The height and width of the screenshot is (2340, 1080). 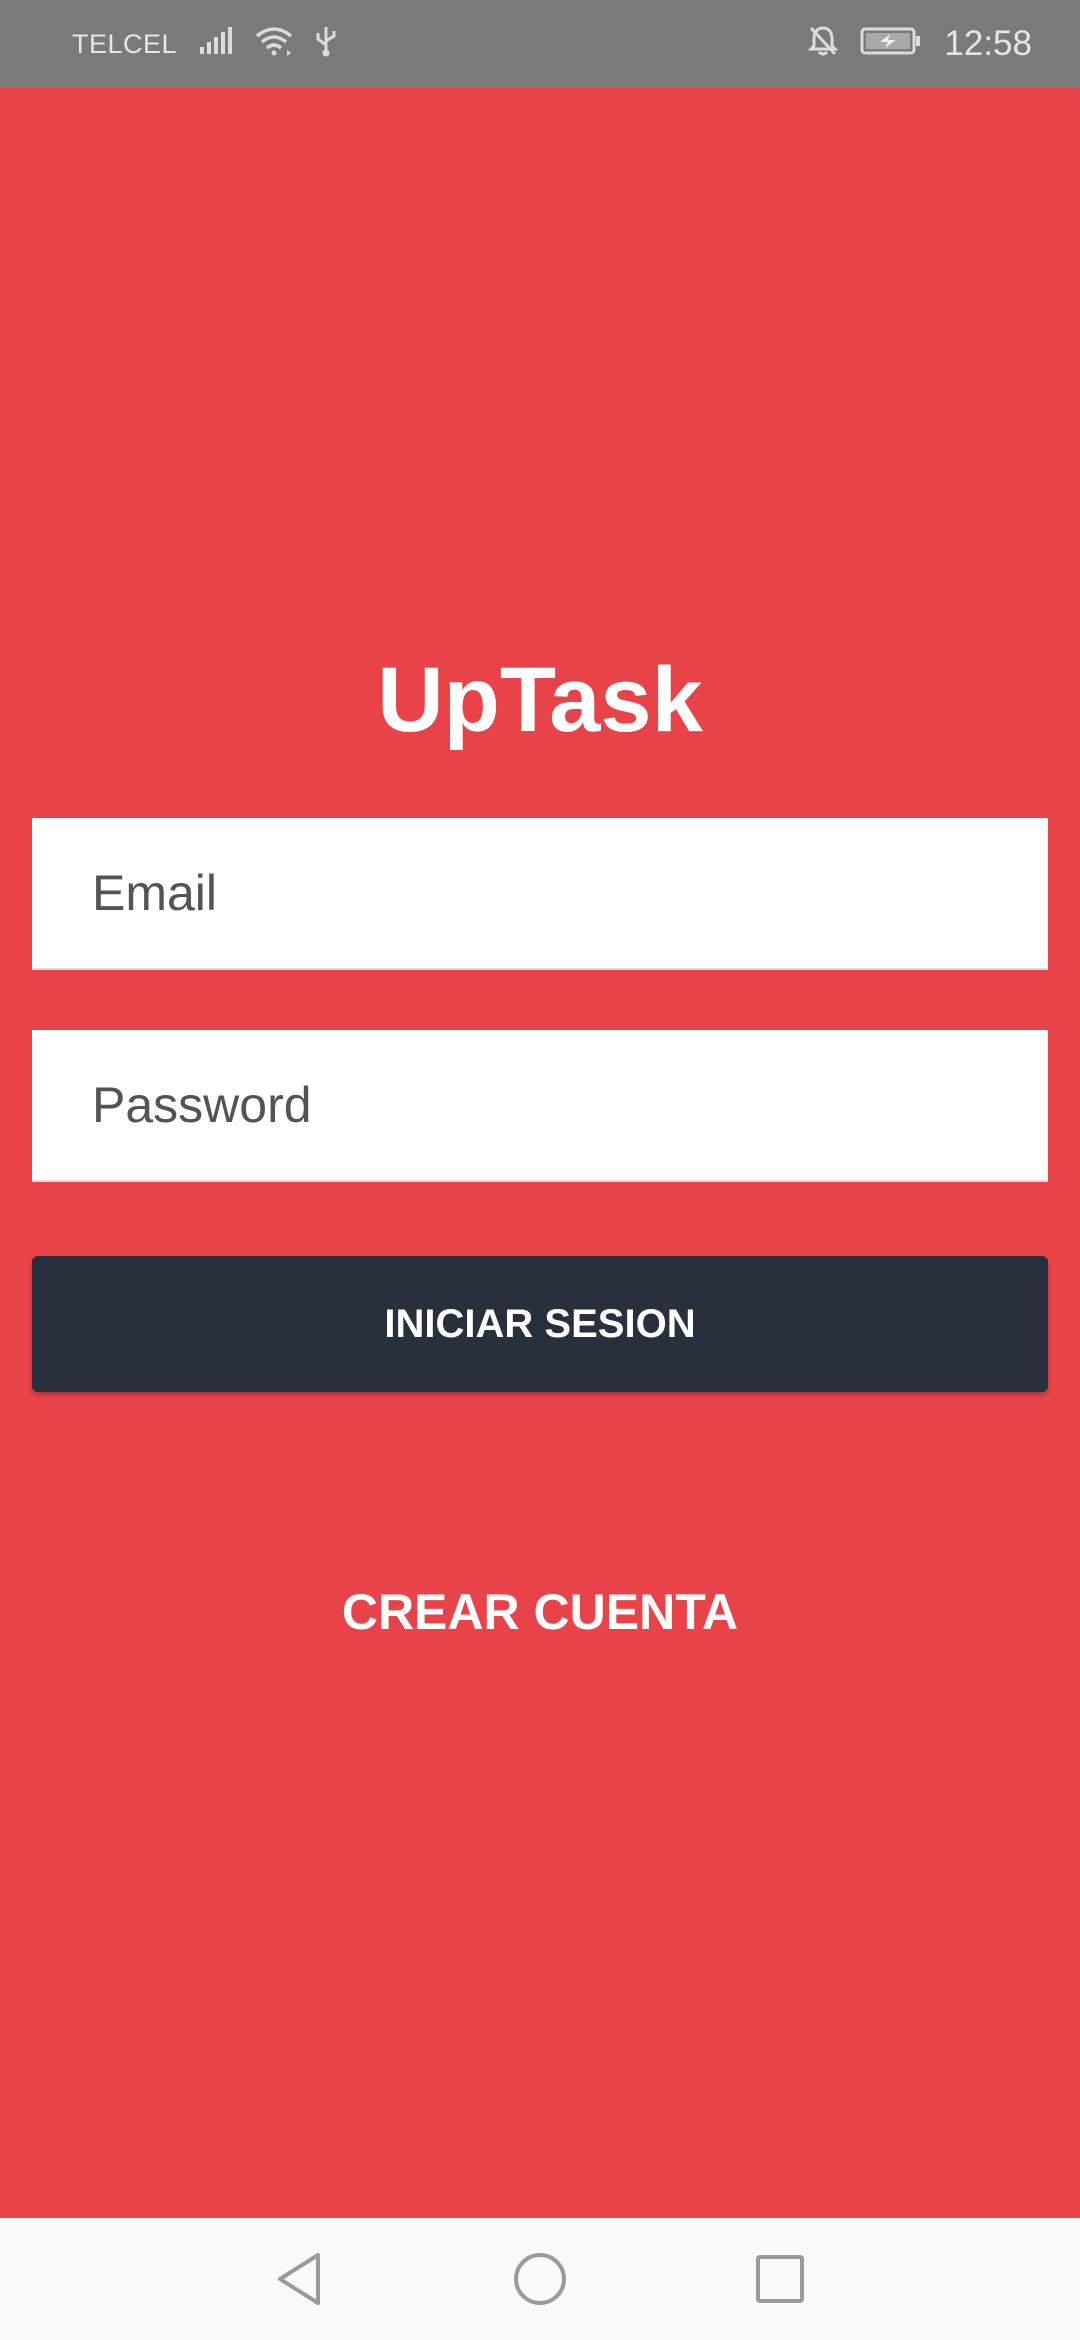 I want to click on recents-icon, so click(x=780, y=2279).